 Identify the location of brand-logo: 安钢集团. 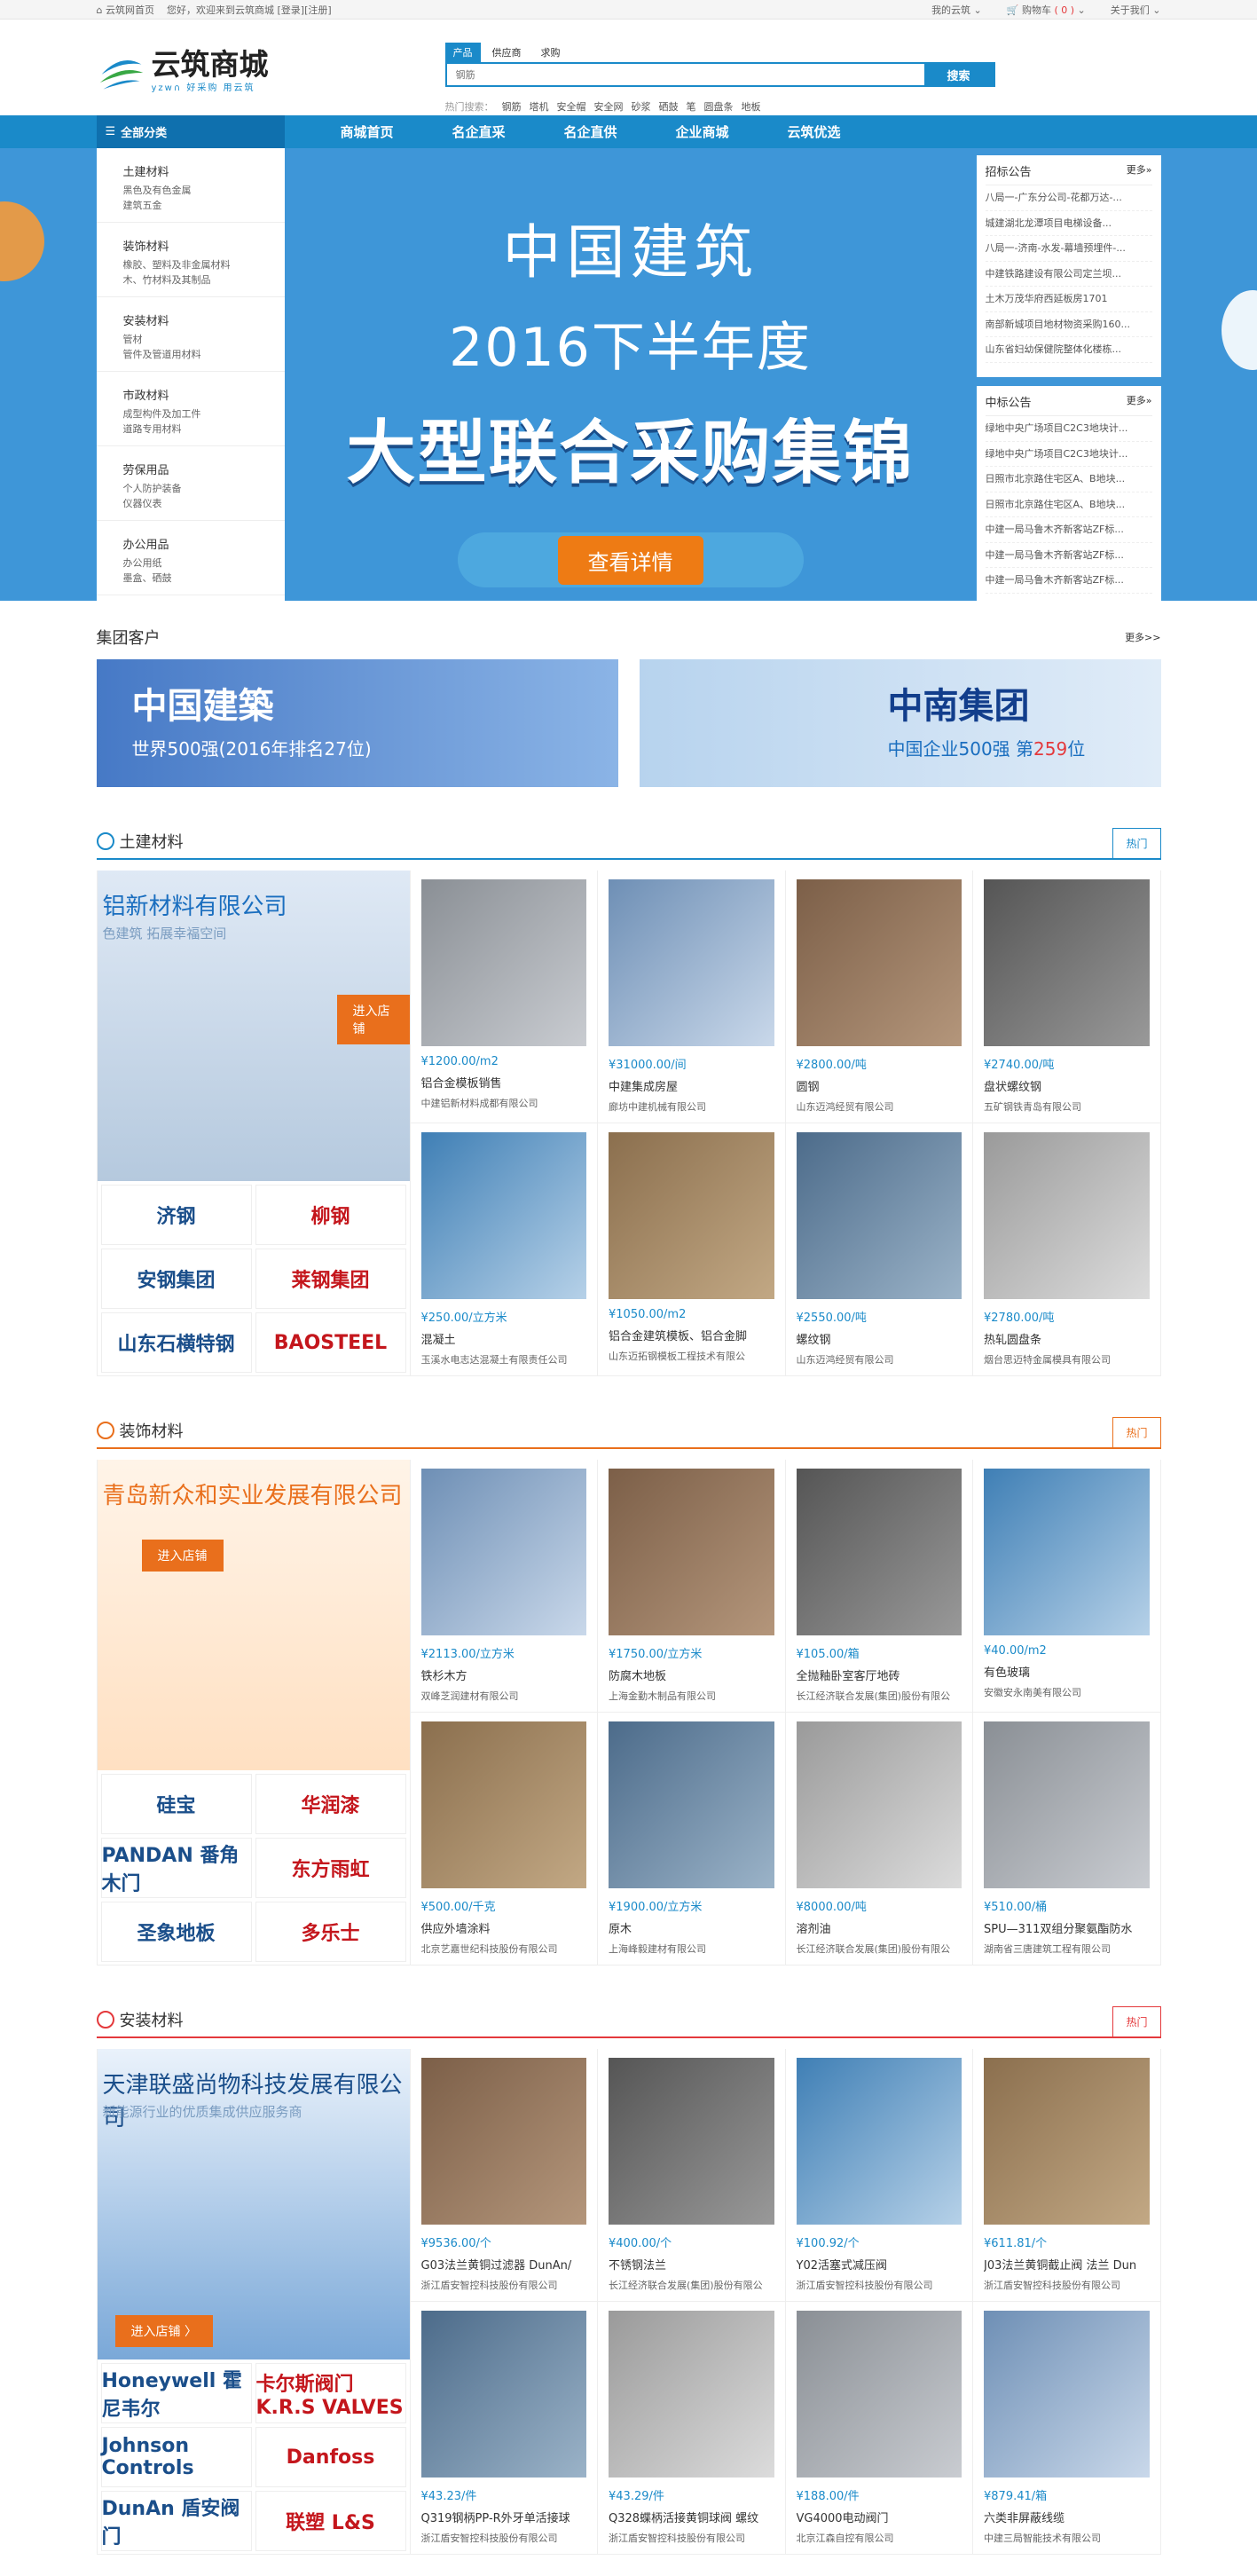
(176, 1279).